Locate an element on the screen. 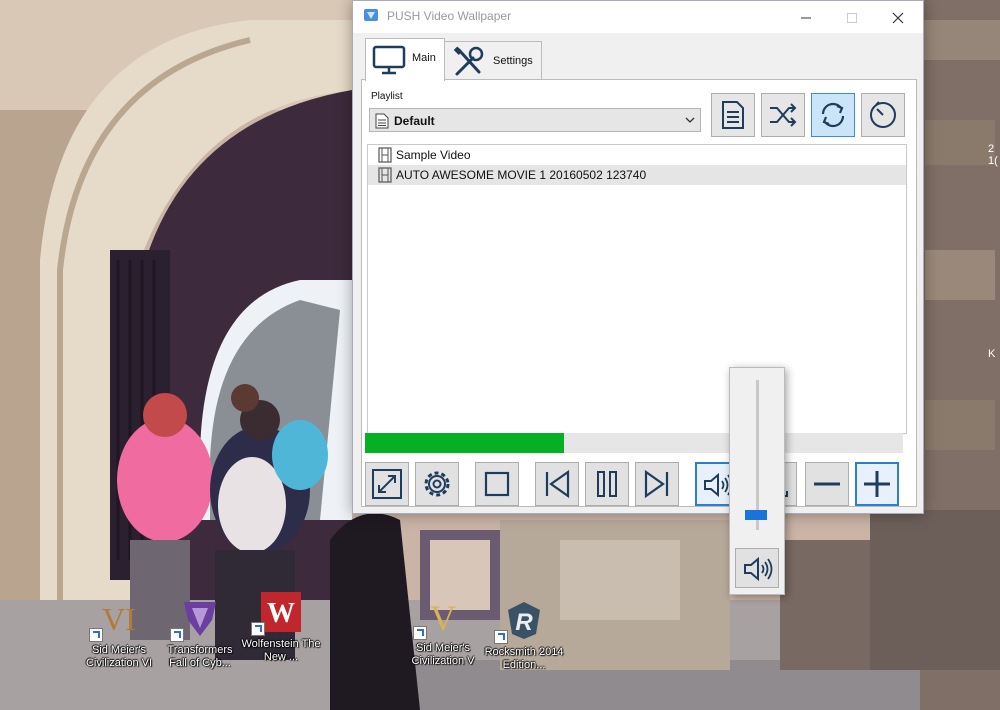 This screenshot has width=1000, height=710. fullscreen-button is located at coordinates (387, 484).